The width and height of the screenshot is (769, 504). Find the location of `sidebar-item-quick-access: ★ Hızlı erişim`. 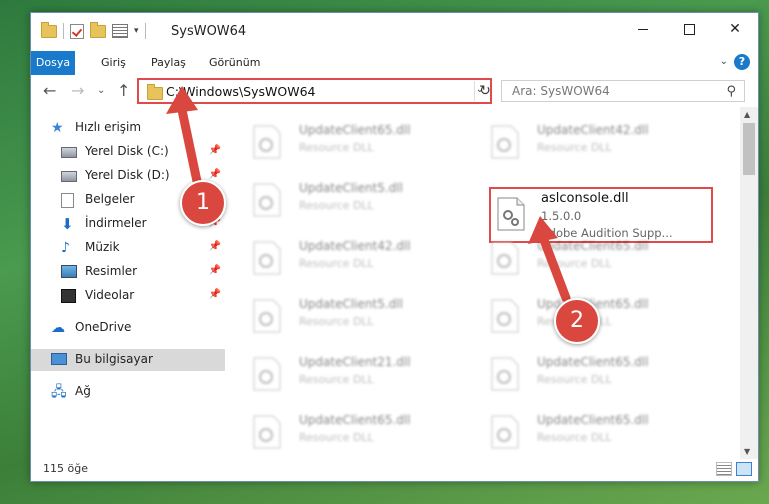

sidebar-item-quick-access: ★ Hızlı erişim is located at coordinates (128, 128).